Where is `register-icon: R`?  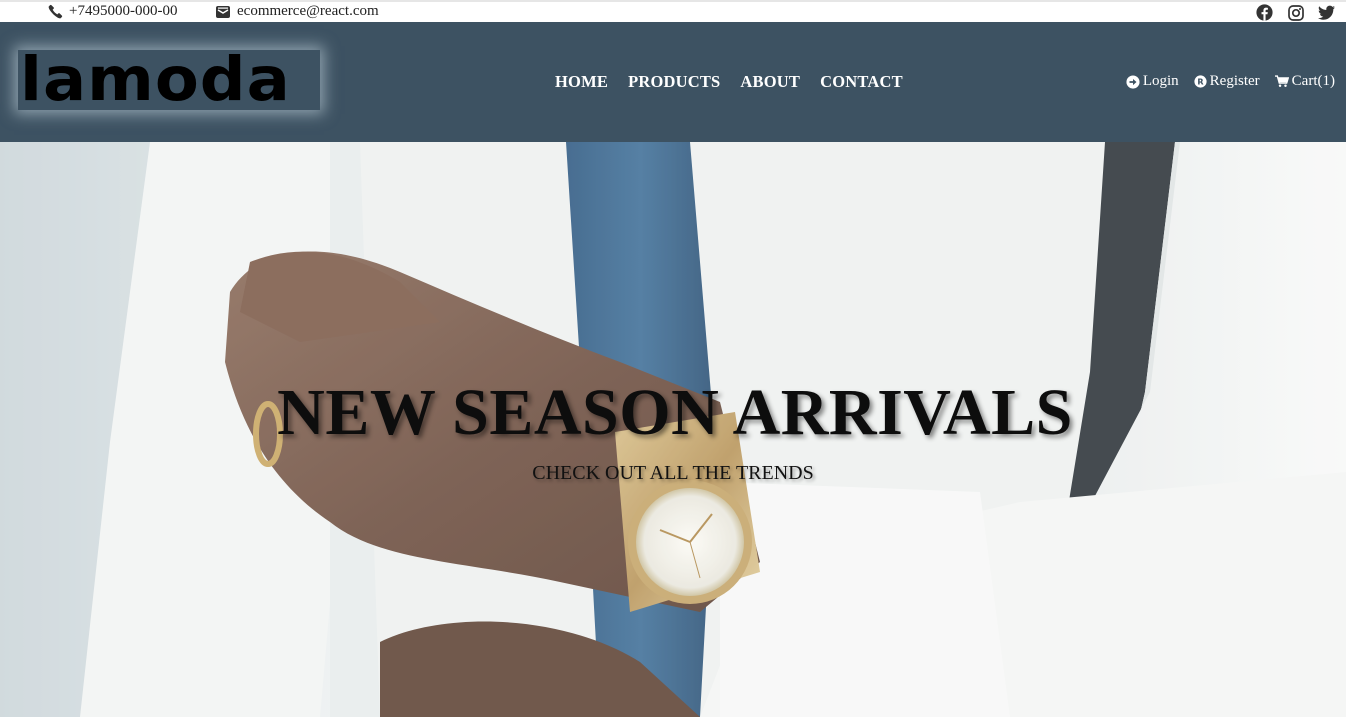 register-icon: R is located at coordinates (1200, 81).